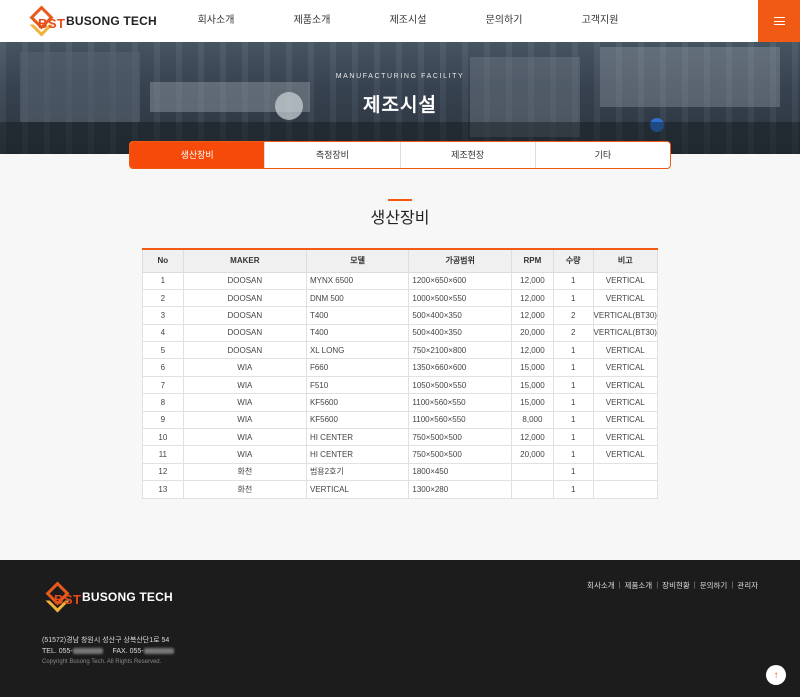 The height and width of the screenshot is (697, 800). I want to click on nav-item-support: 고객지원, so click(600, 21).